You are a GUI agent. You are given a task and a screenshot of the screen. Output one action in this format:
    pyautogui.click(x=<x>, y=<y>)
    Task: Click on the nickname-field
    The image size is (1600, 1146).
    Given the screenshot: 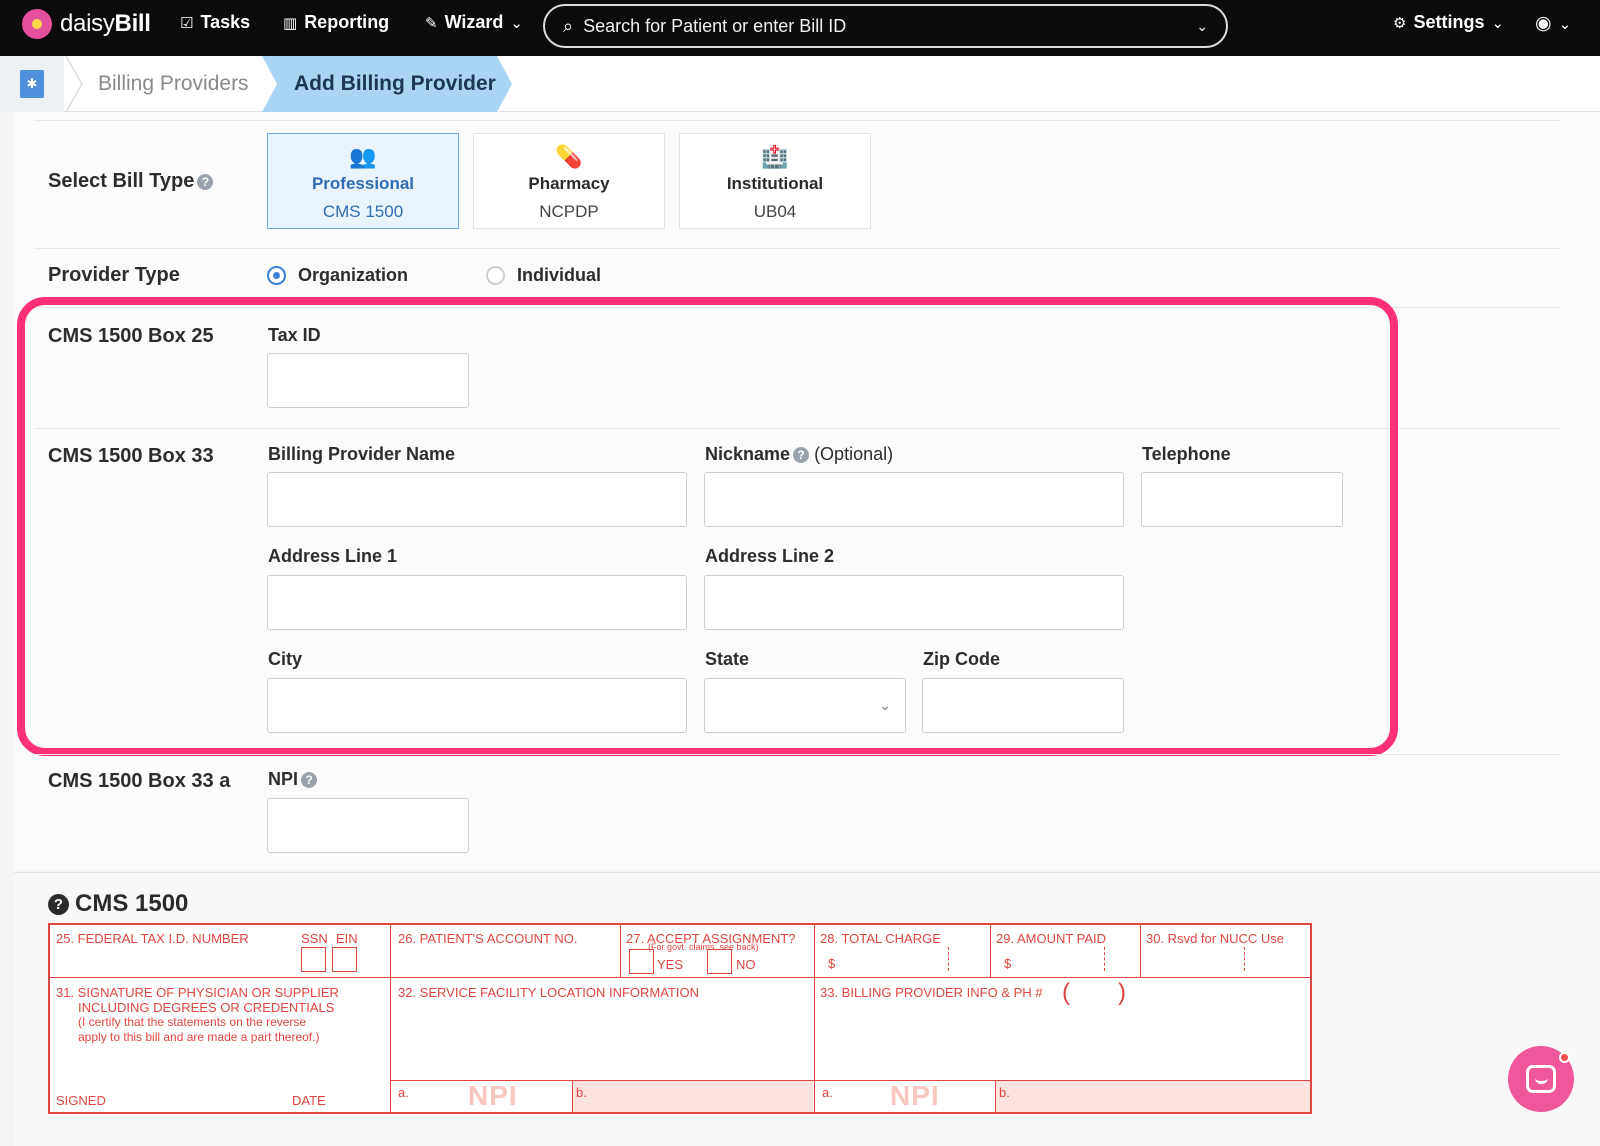 What is the action you would take?
    pyautogui.click(x=914, y=499)
    